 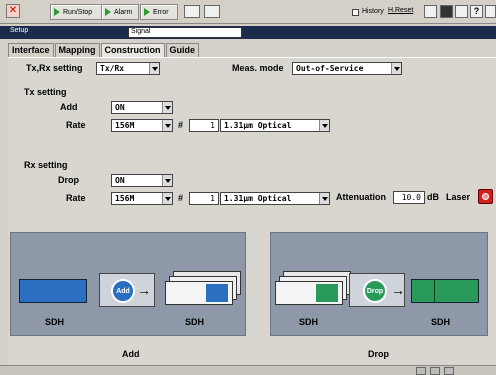 I want to click on tx-channel-input: 1, so click(x=204, y=125).